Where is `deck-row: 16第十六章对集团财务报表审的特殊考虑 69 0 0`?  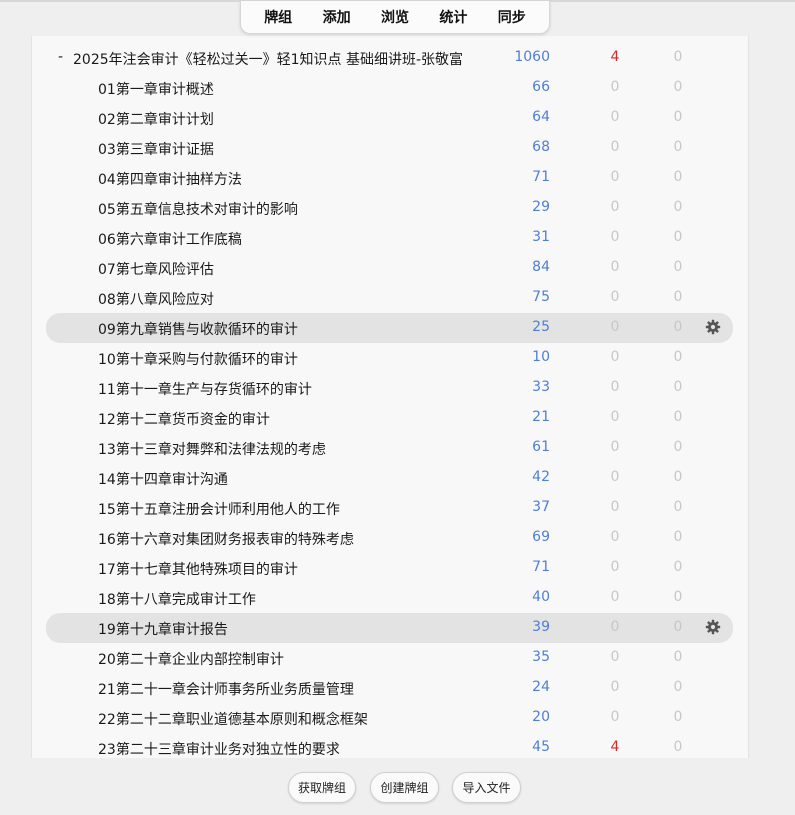
deck-row: 16第十六章对集团财务报表审的特殊考虑 69 0 0 is located at coordinates (389, 538).